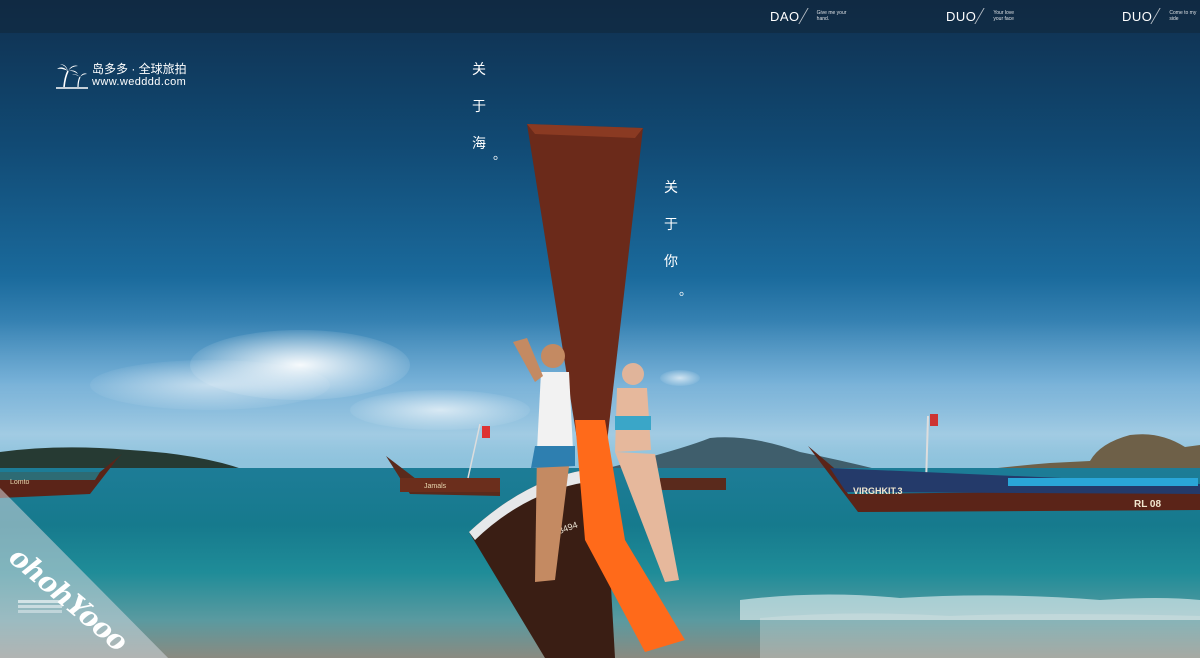 The image size is (1200, 658). Describe the element at coordinates (785, 16) in the screenshot. I see `nav-item-label: DAO` at that location.